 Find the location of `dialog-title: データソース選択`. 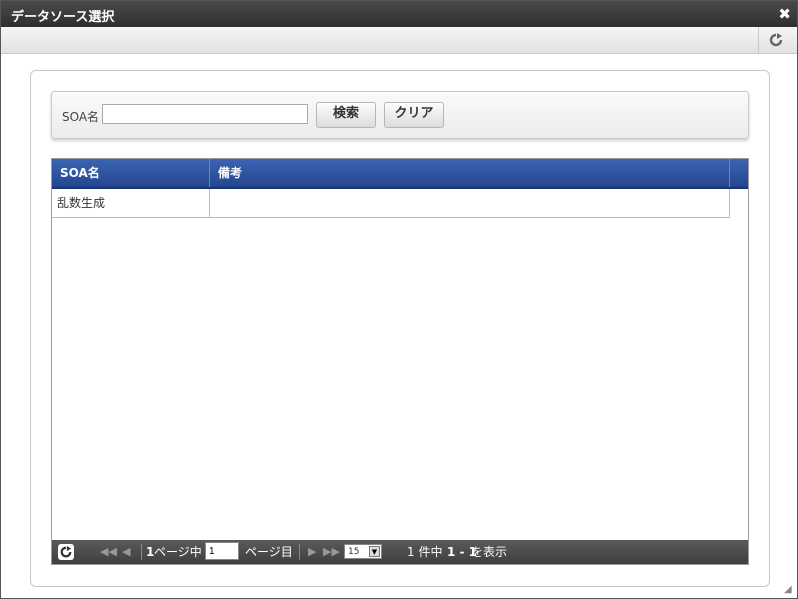

dialog-title: データソース選択 is located at coordinates (63, 17).